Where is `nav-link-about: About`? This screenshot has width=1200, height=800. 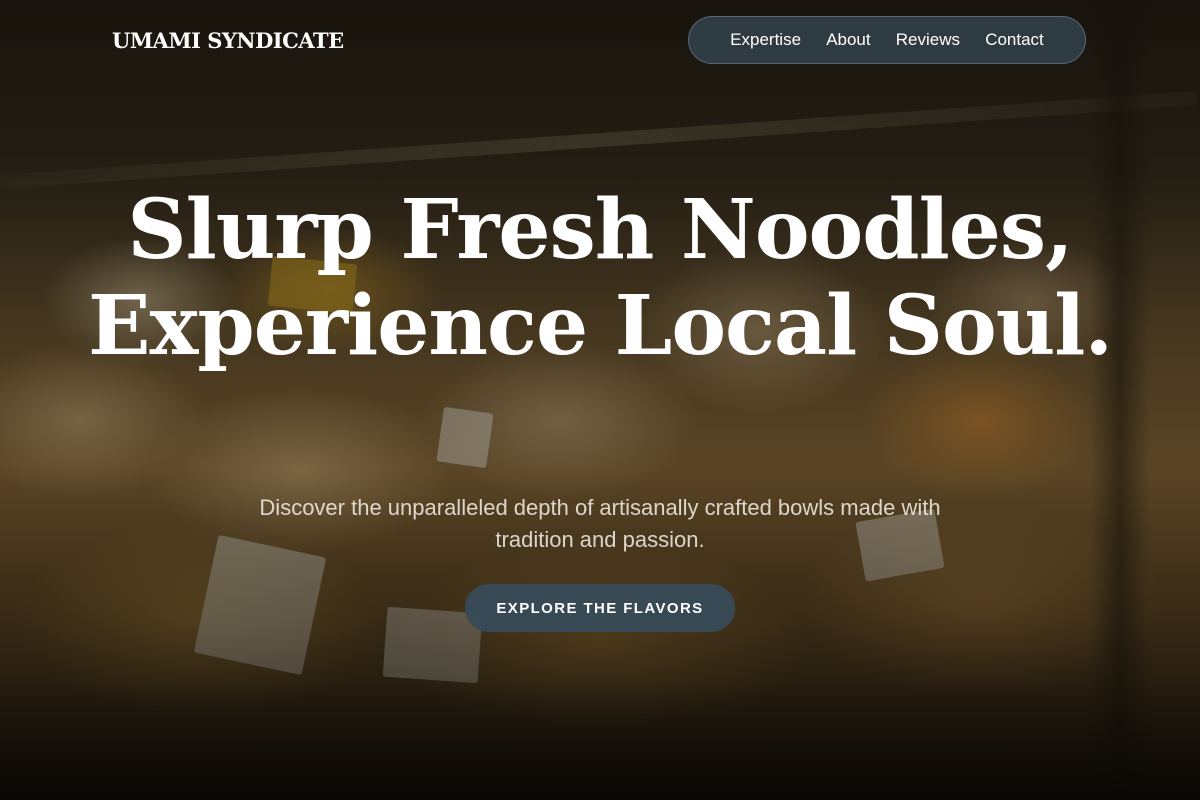
nav-link-about: About is located at coordinates (848, 40).